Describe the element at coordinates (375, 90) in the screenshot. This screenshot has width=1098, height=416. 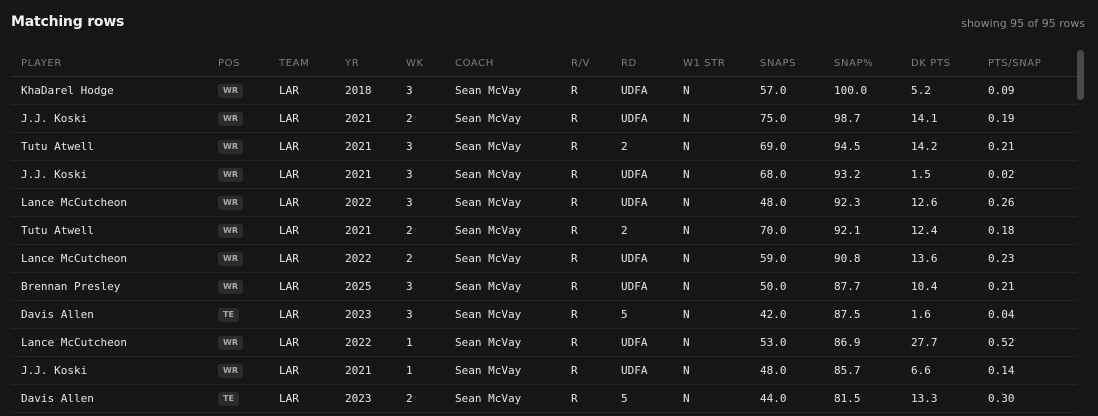
I see `cell-yr: 2018` at that location.